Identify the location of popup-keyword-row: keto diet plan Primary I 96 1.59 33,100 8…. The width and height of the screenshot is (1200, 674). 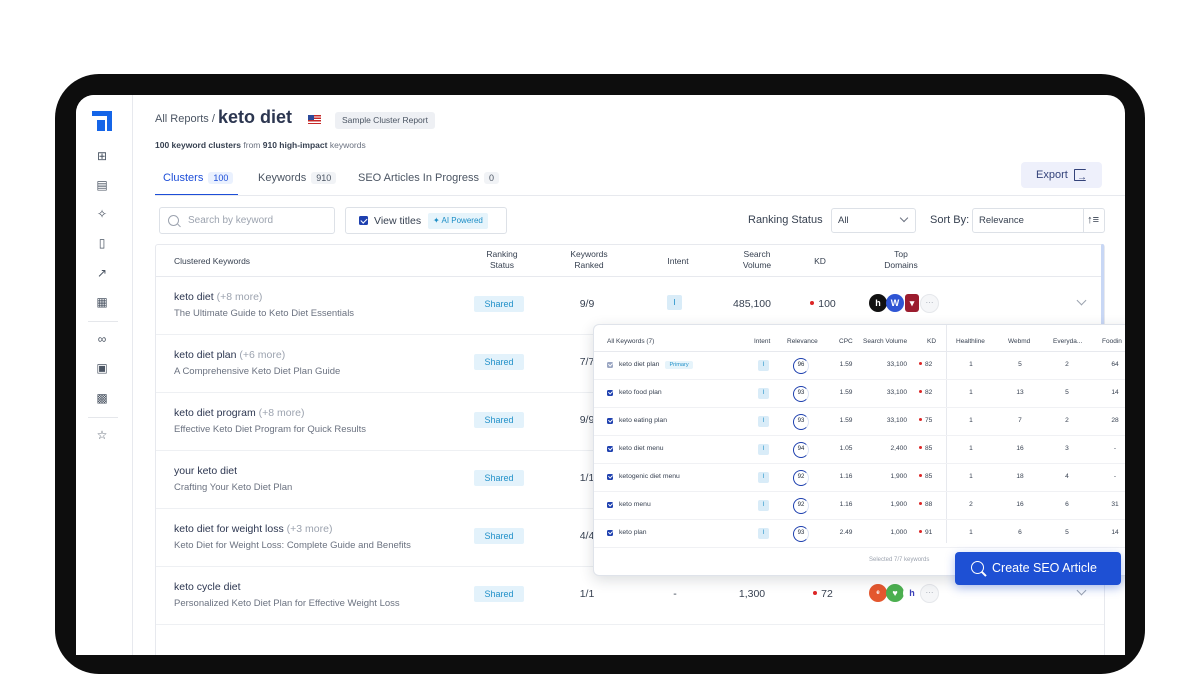
(859, 366).